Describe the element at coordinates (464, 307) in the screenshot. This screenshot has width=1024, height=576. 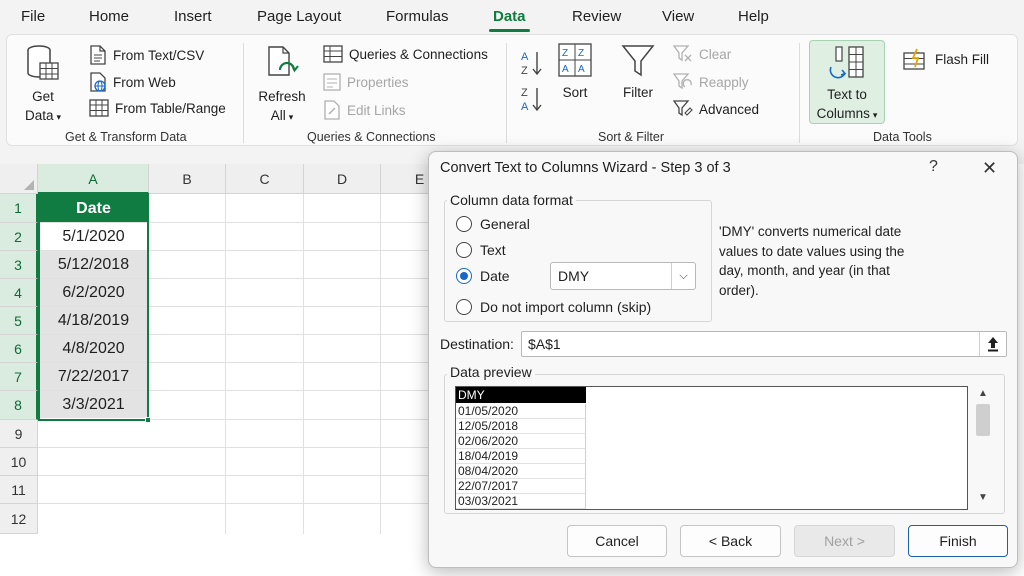
I see `radio-skip-circle` at that location.